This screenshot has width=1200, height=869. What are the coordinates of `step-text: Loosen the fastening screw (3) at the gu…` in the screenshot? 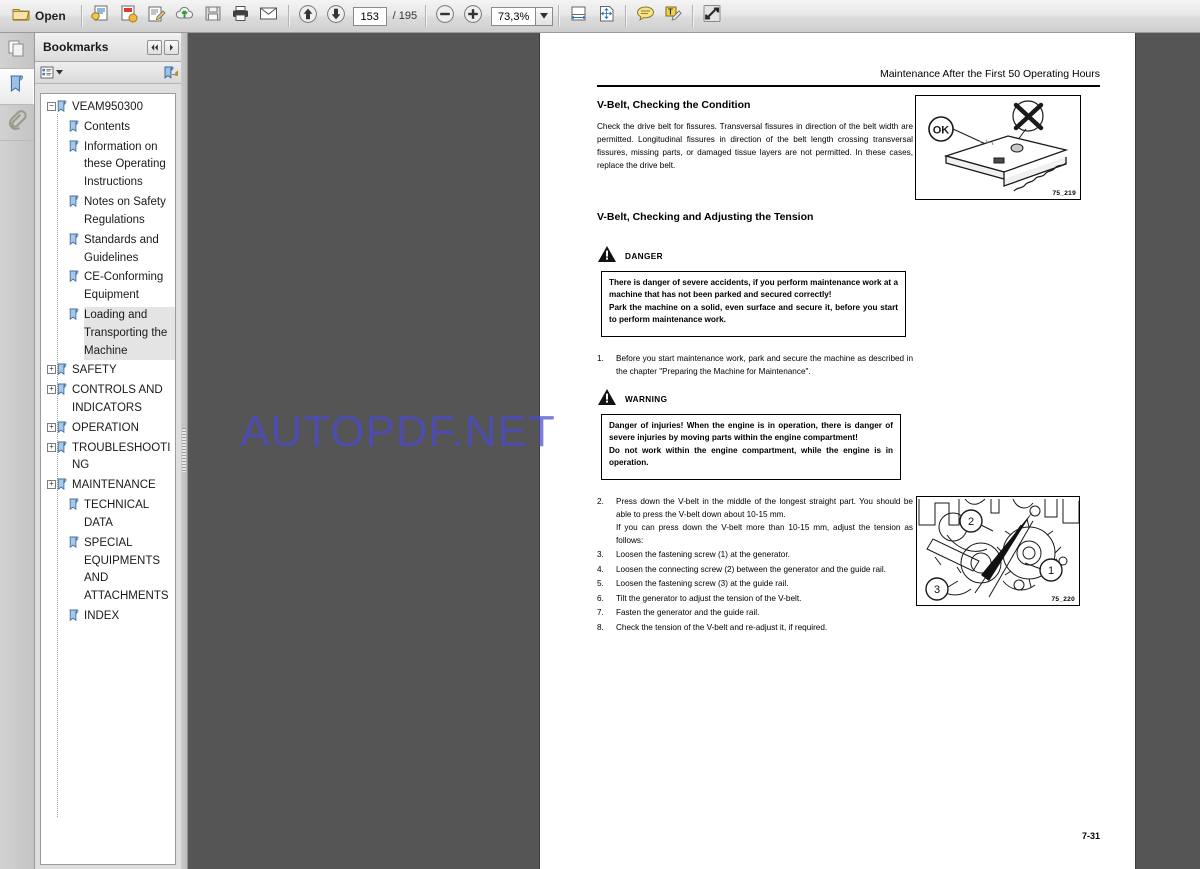 It's located at (702, 584).